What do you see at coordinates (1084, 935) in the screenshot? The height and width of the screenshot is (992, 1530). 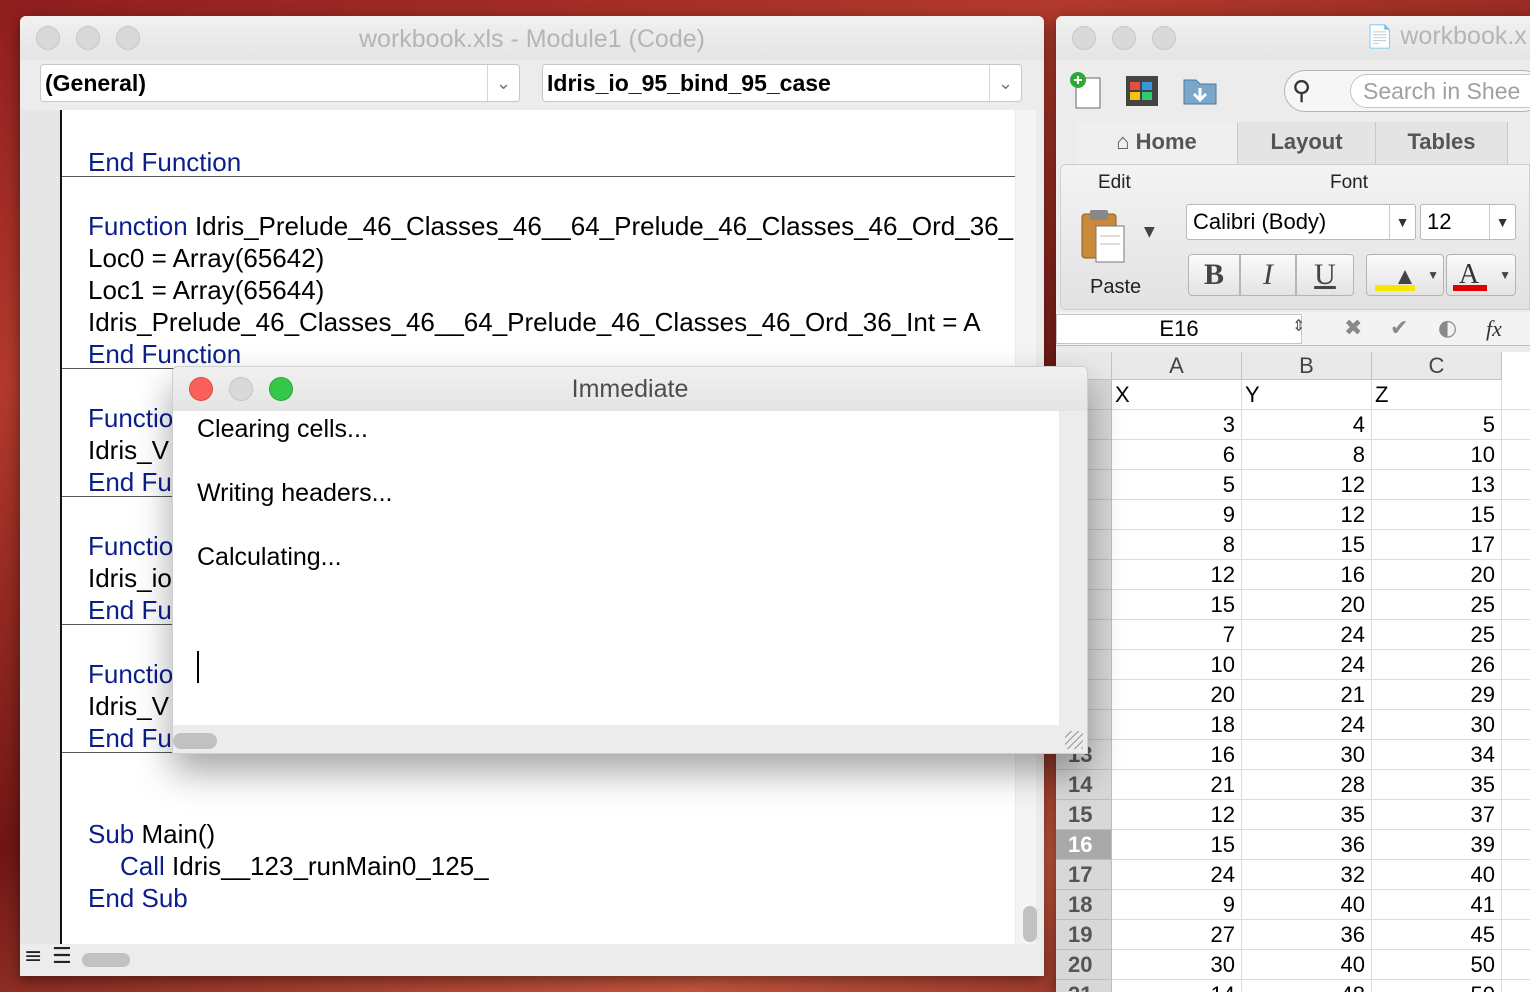 I see `row-header: 19` at bounding box center [1084, 935].